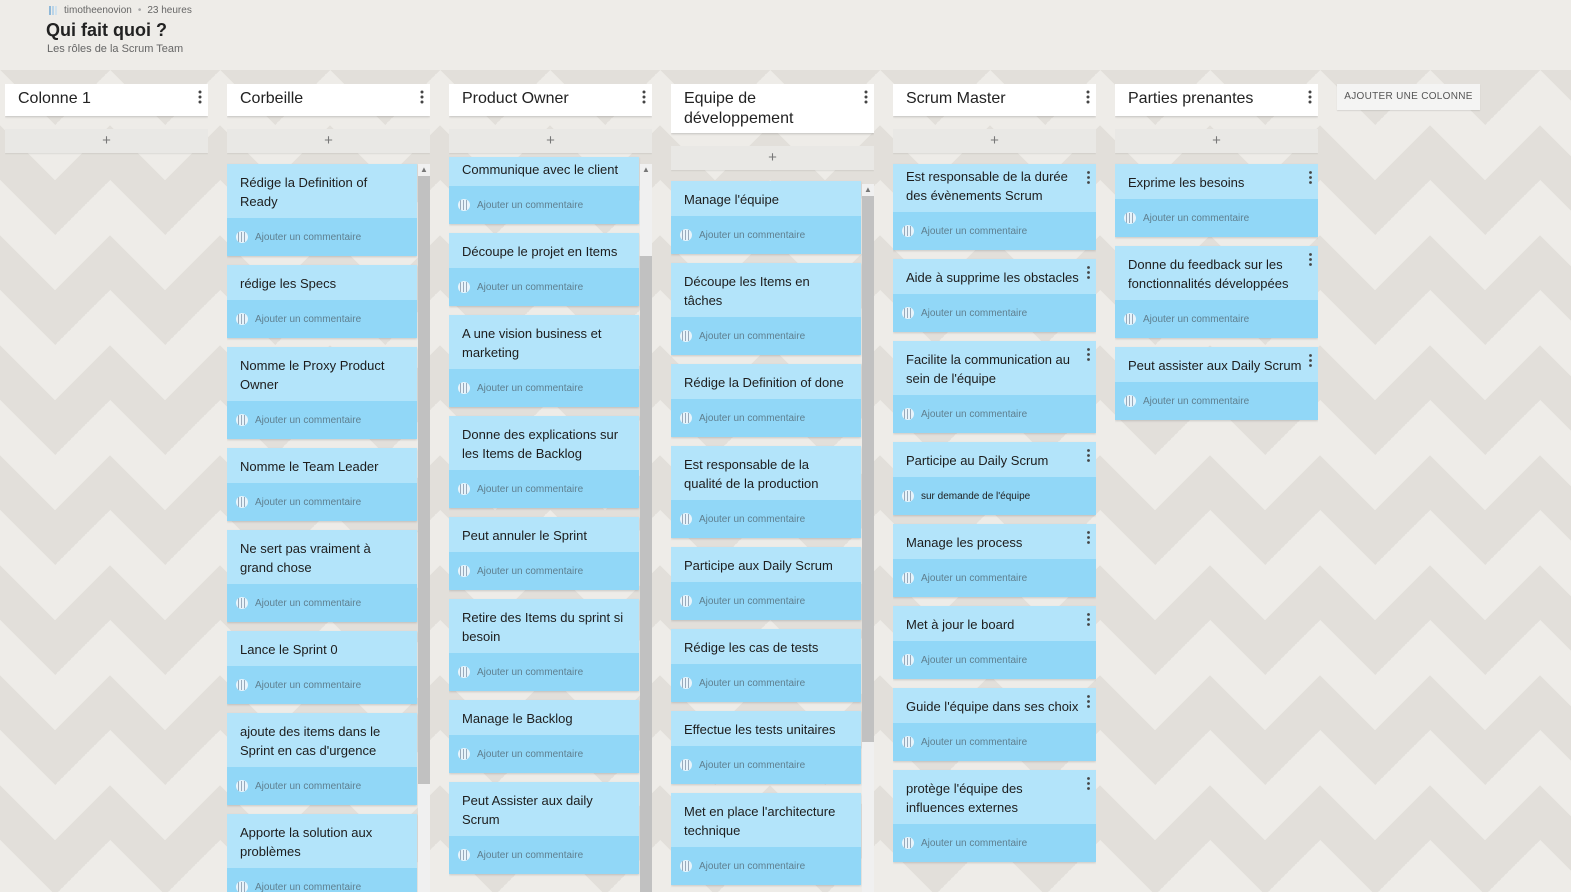  Describe the element at coordinates (1408, 97) in the screenshot. I see `add-column-button: AJOUTER UNE COLONNE` at that location.